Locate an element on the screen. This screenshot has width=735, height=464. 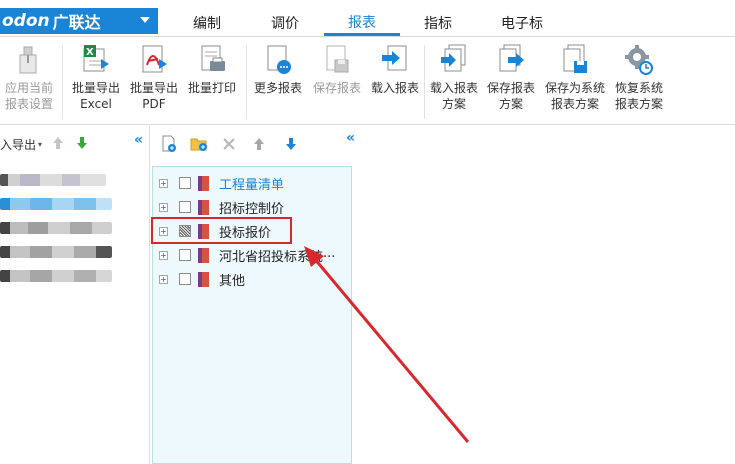
save-scheme-label-1: 保存报表 is located at coordinates (510, 88).